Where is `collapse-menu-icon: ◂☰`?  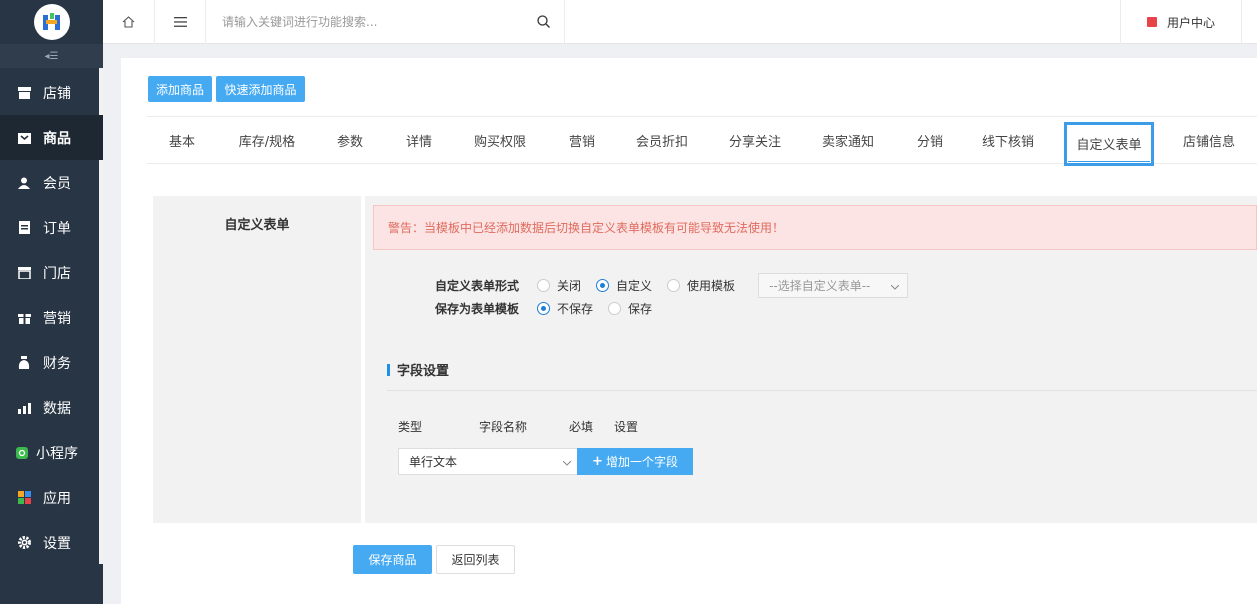 collapse-menu-icon: ◂☰ is located at coordinates (51, 56).